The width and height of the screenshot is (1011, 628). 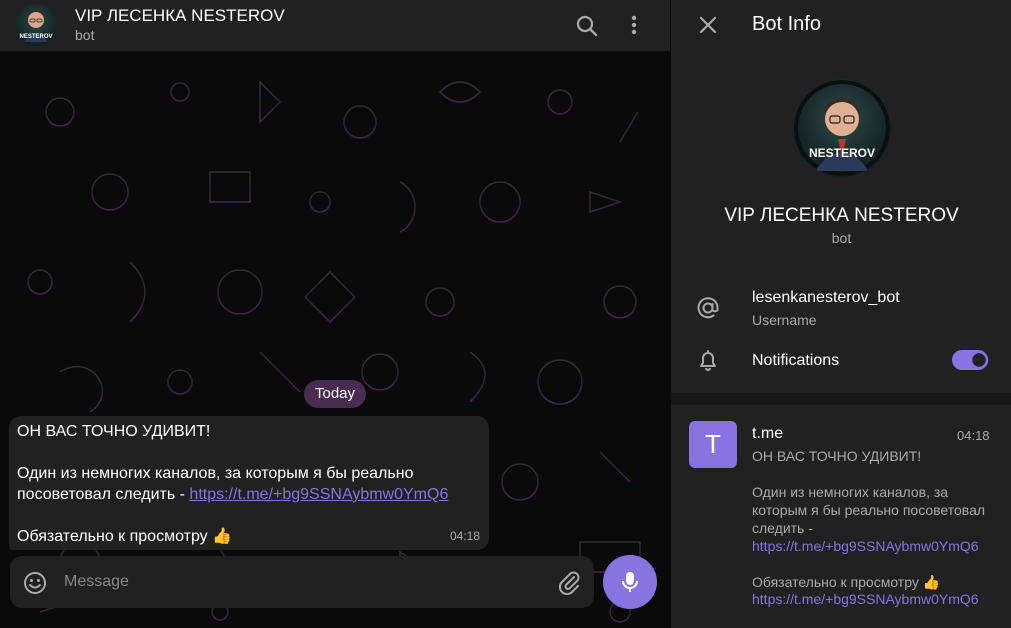 I want to click on voice-record-button, so click(x=630, y=582).